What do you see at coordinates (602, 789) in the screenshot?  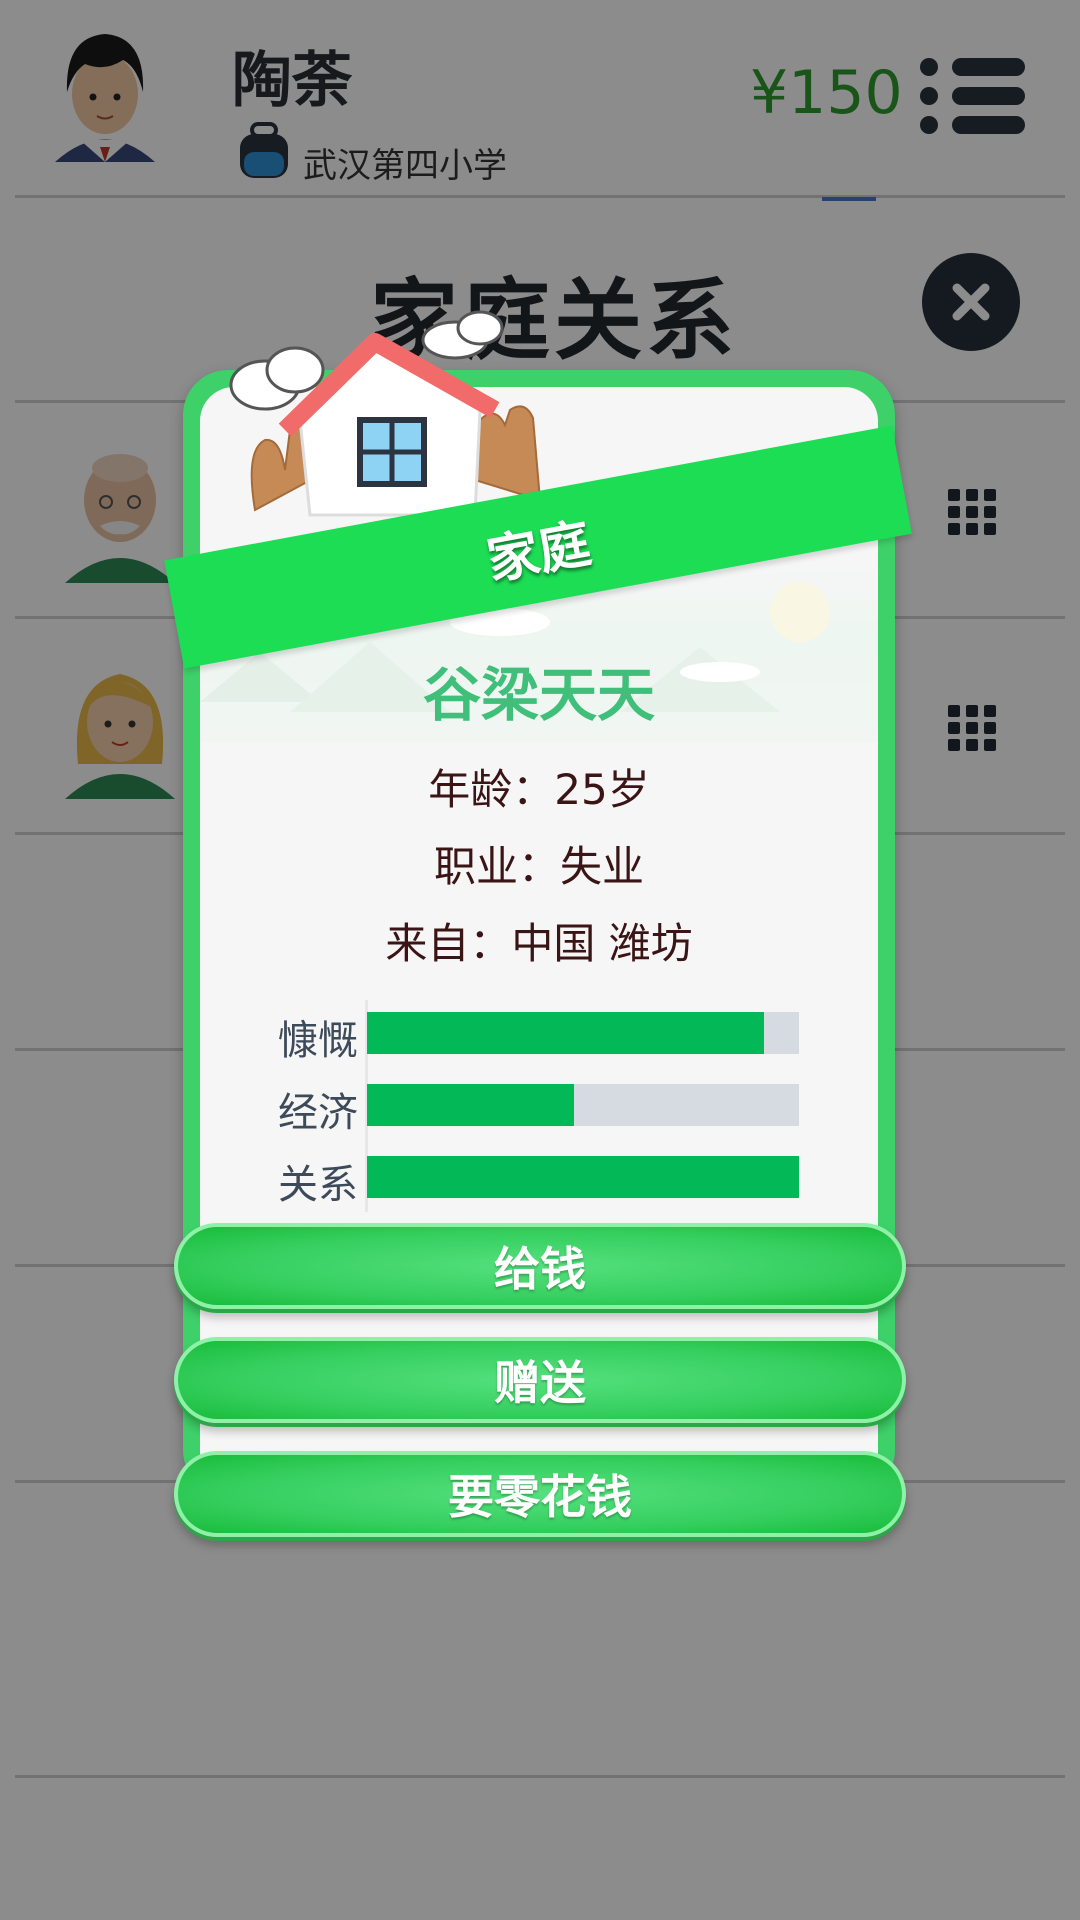 I see `age-value: 25岁` at bounding box center [602, 789].